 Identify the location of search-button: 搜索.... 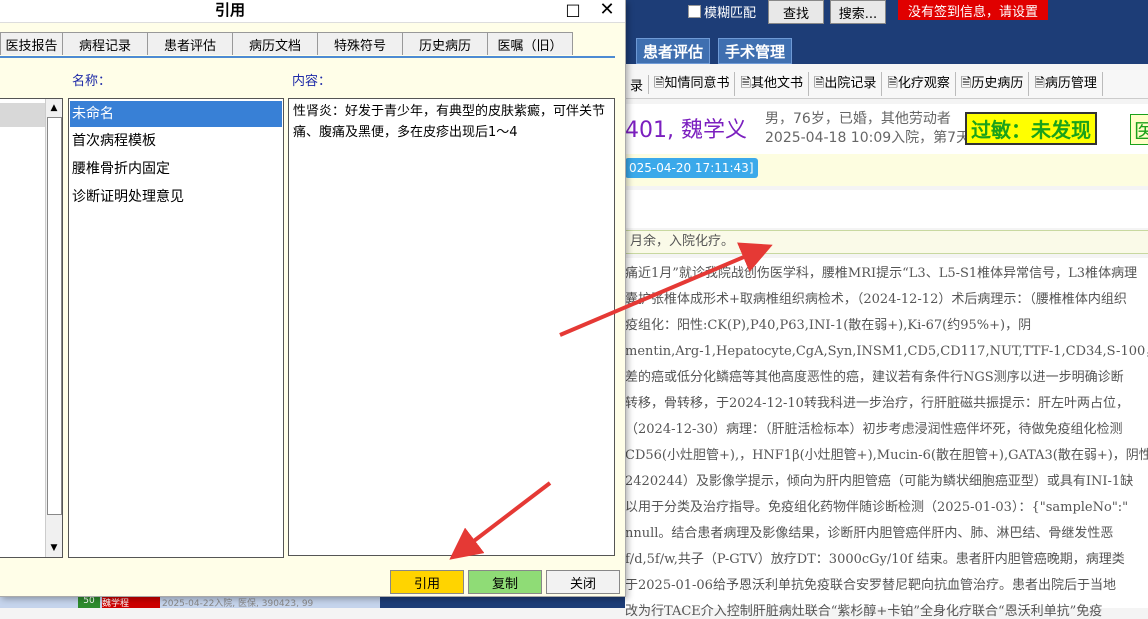
(858, 12).